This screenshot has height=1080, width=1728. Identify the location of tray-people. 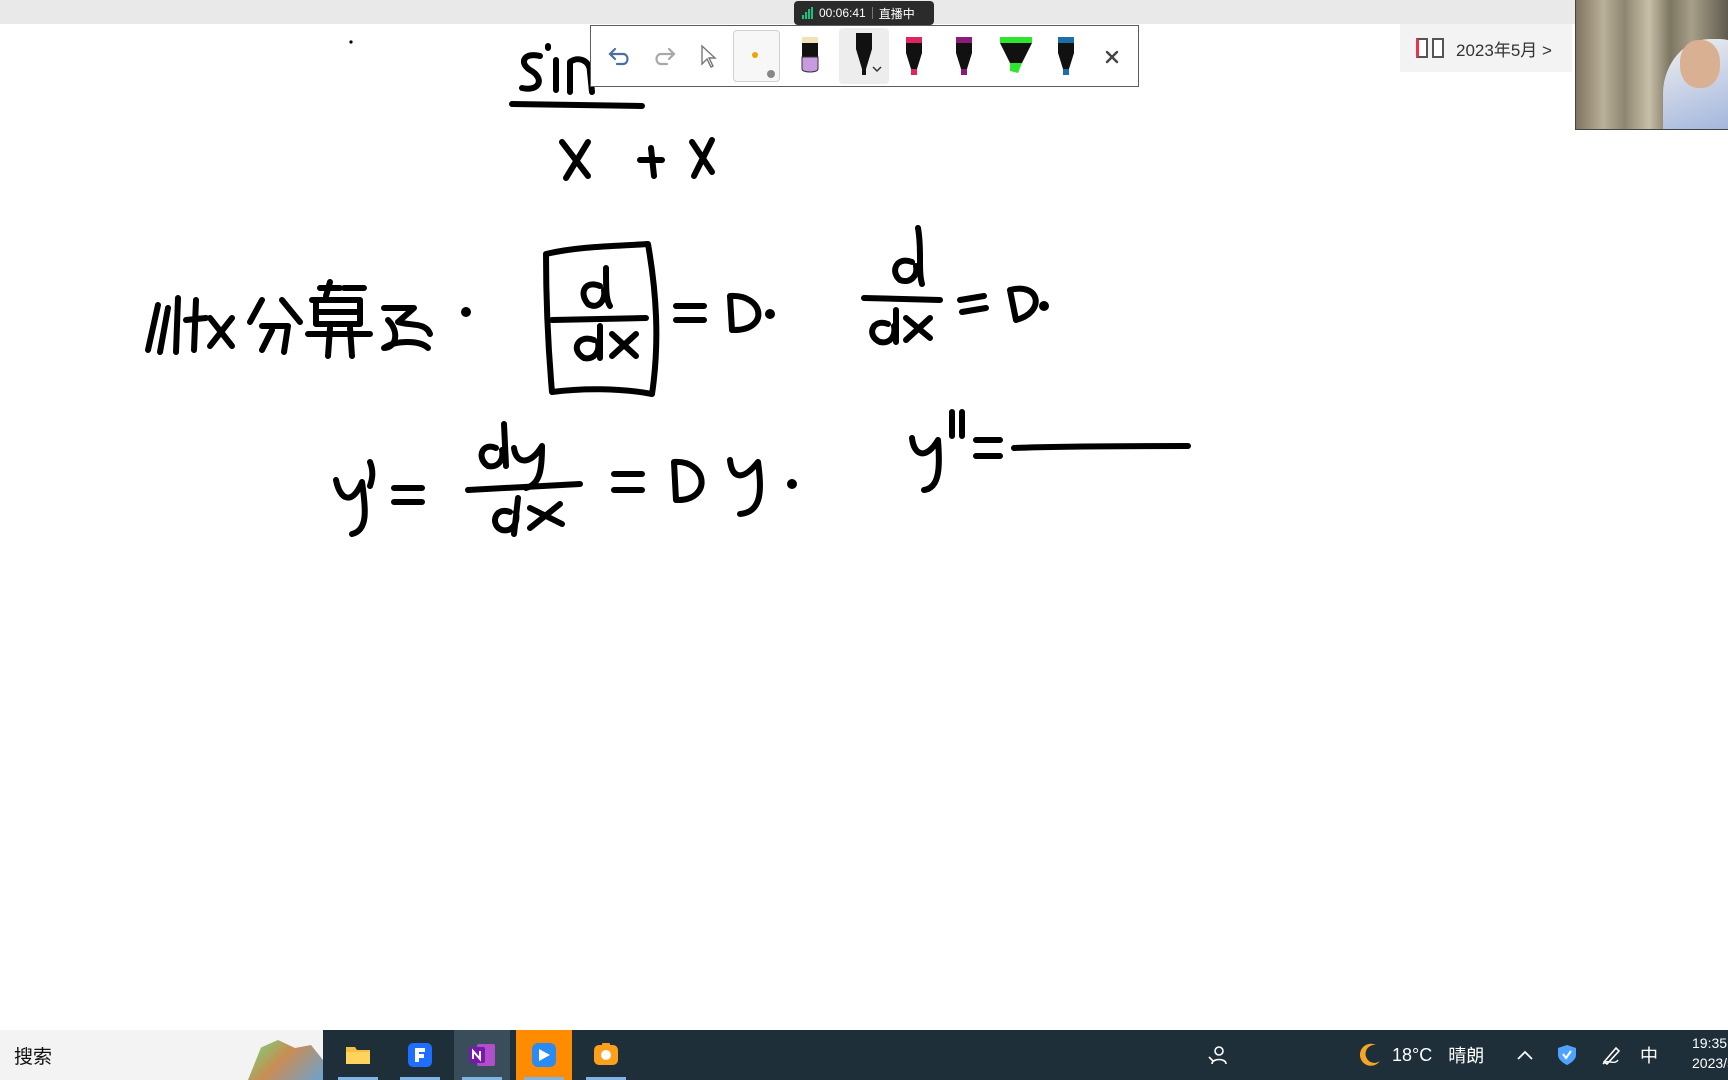
(1217, 1055).